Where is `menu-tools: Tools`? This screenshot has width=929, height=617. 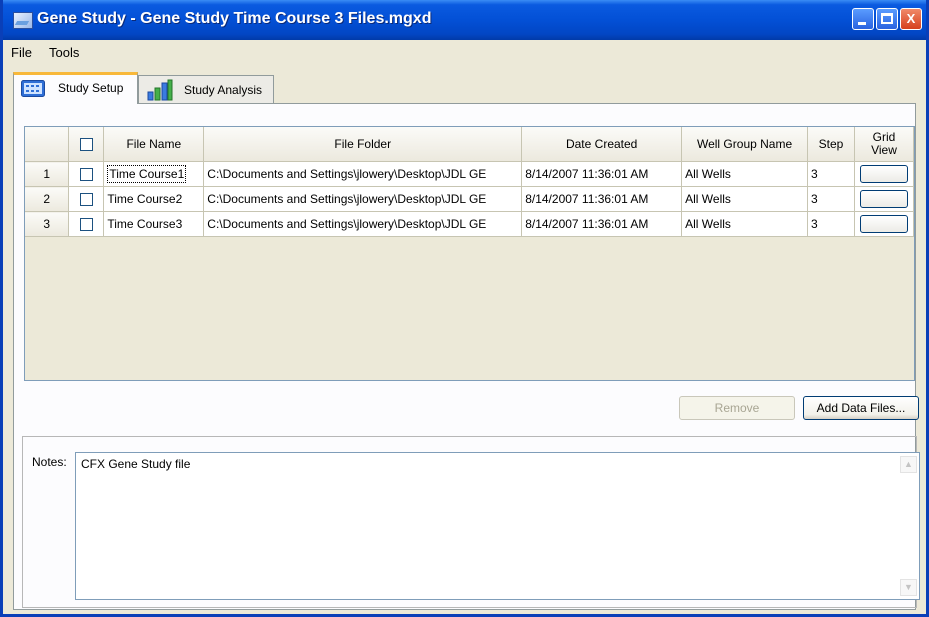 menu-tools: Tools is located at coordinates (64, 52).